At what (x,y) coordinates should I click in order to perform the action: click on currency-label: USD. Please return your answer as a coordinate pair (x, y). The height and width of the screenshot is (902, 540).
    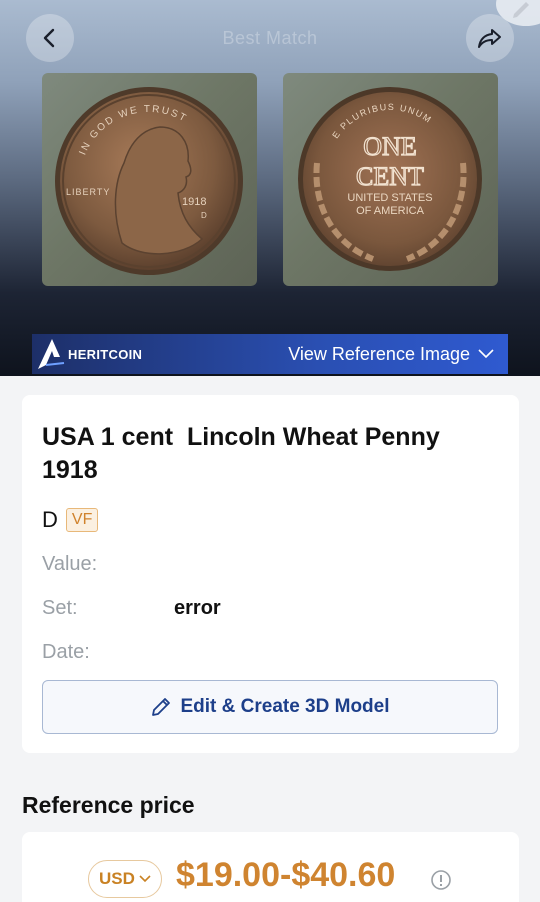
    Looking at the image, I should click on (117, 878).